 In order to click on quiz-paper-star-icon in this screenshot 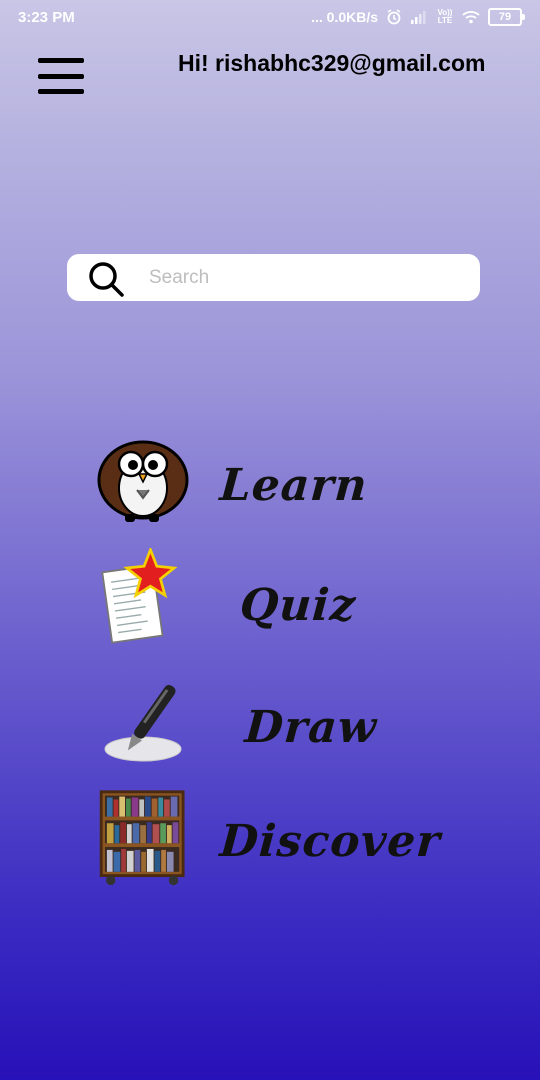, I will do `click(139, 596)`.